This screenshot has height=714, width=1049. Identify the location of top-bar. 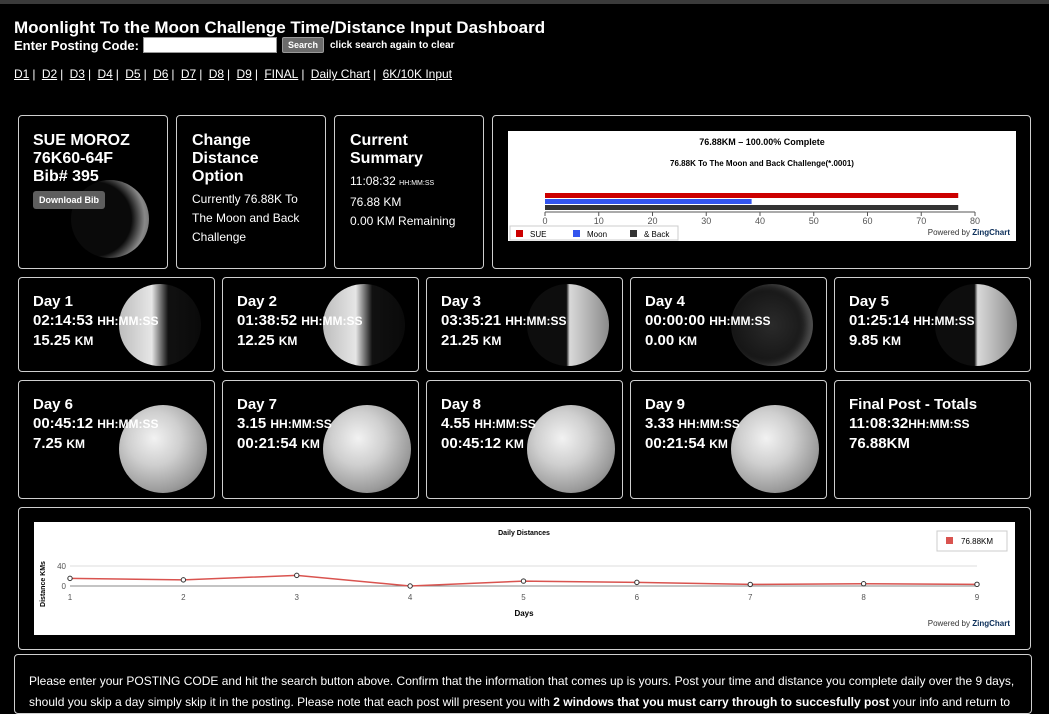
(524, 2).